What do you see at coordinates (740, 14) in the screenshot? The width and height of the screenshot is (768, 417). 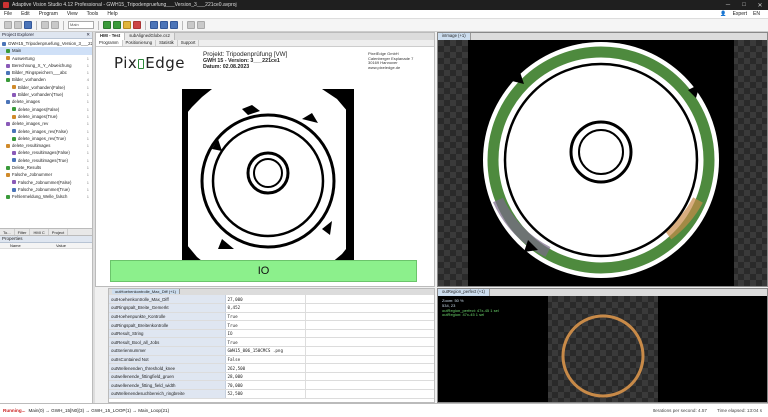 I see `user-level: Expert` at bounding box center [740, 14].